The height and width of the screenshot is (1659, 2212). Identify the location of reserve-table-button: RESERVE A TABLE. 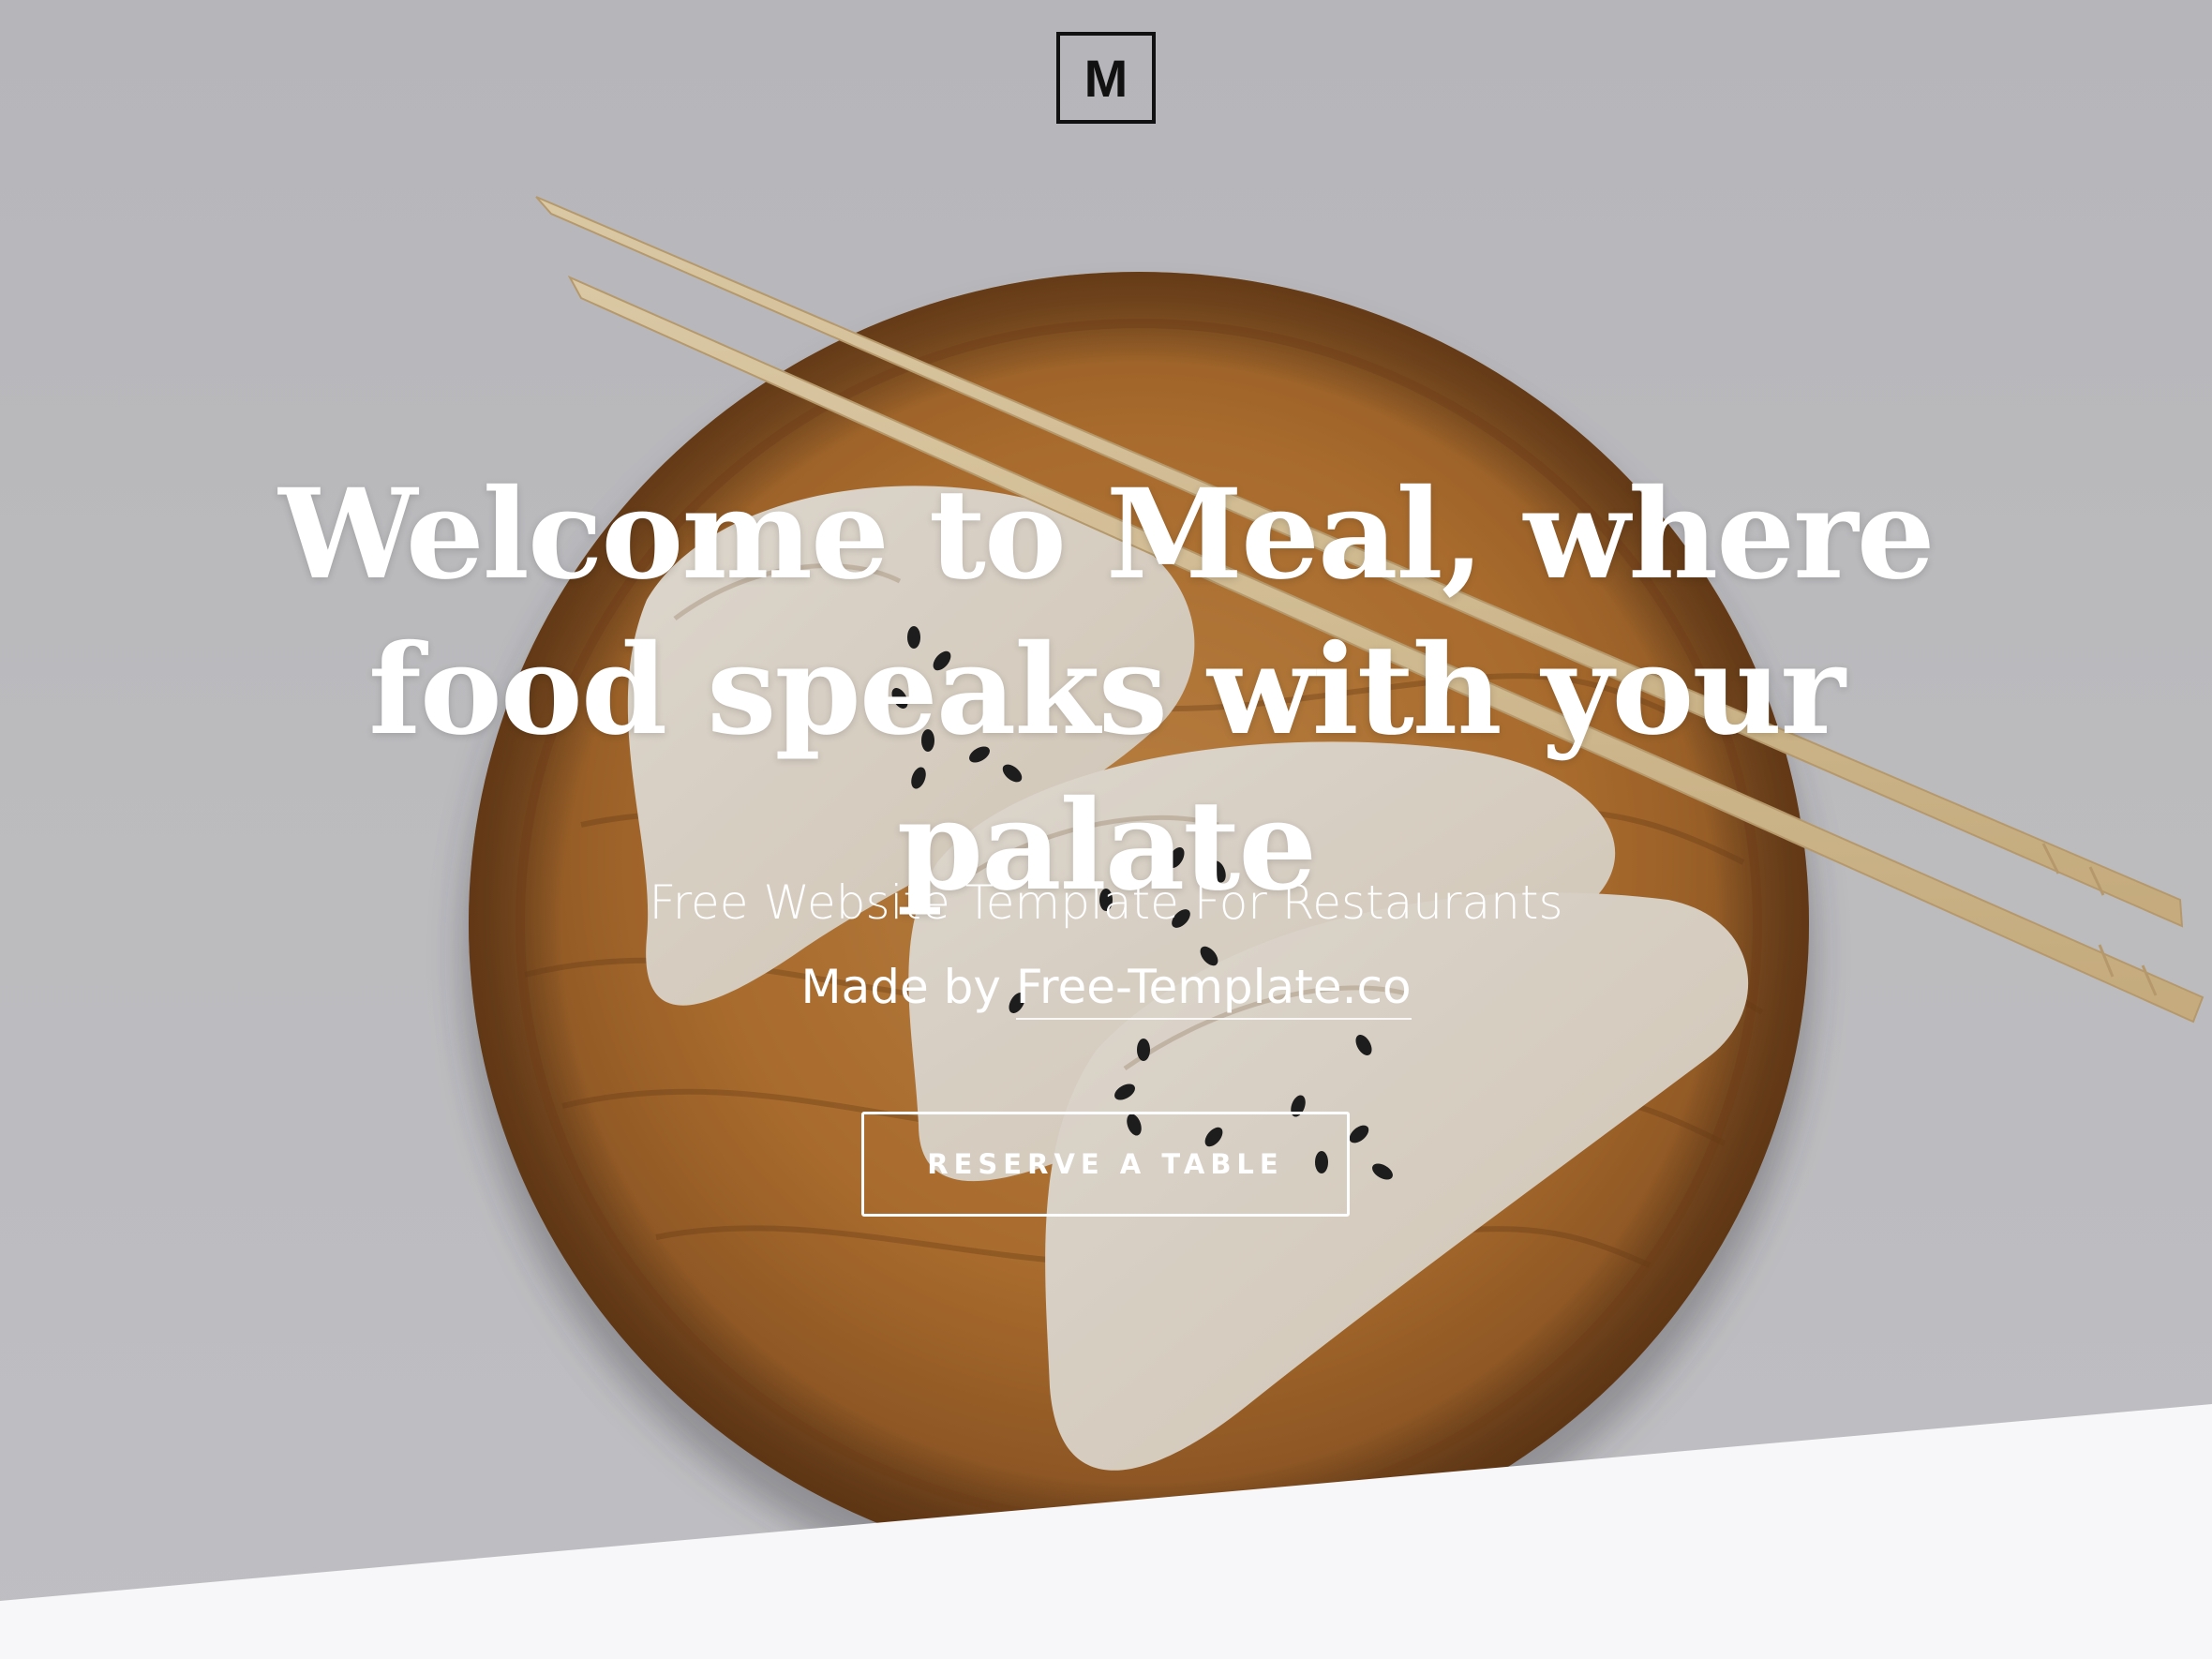
(1105, 1164).